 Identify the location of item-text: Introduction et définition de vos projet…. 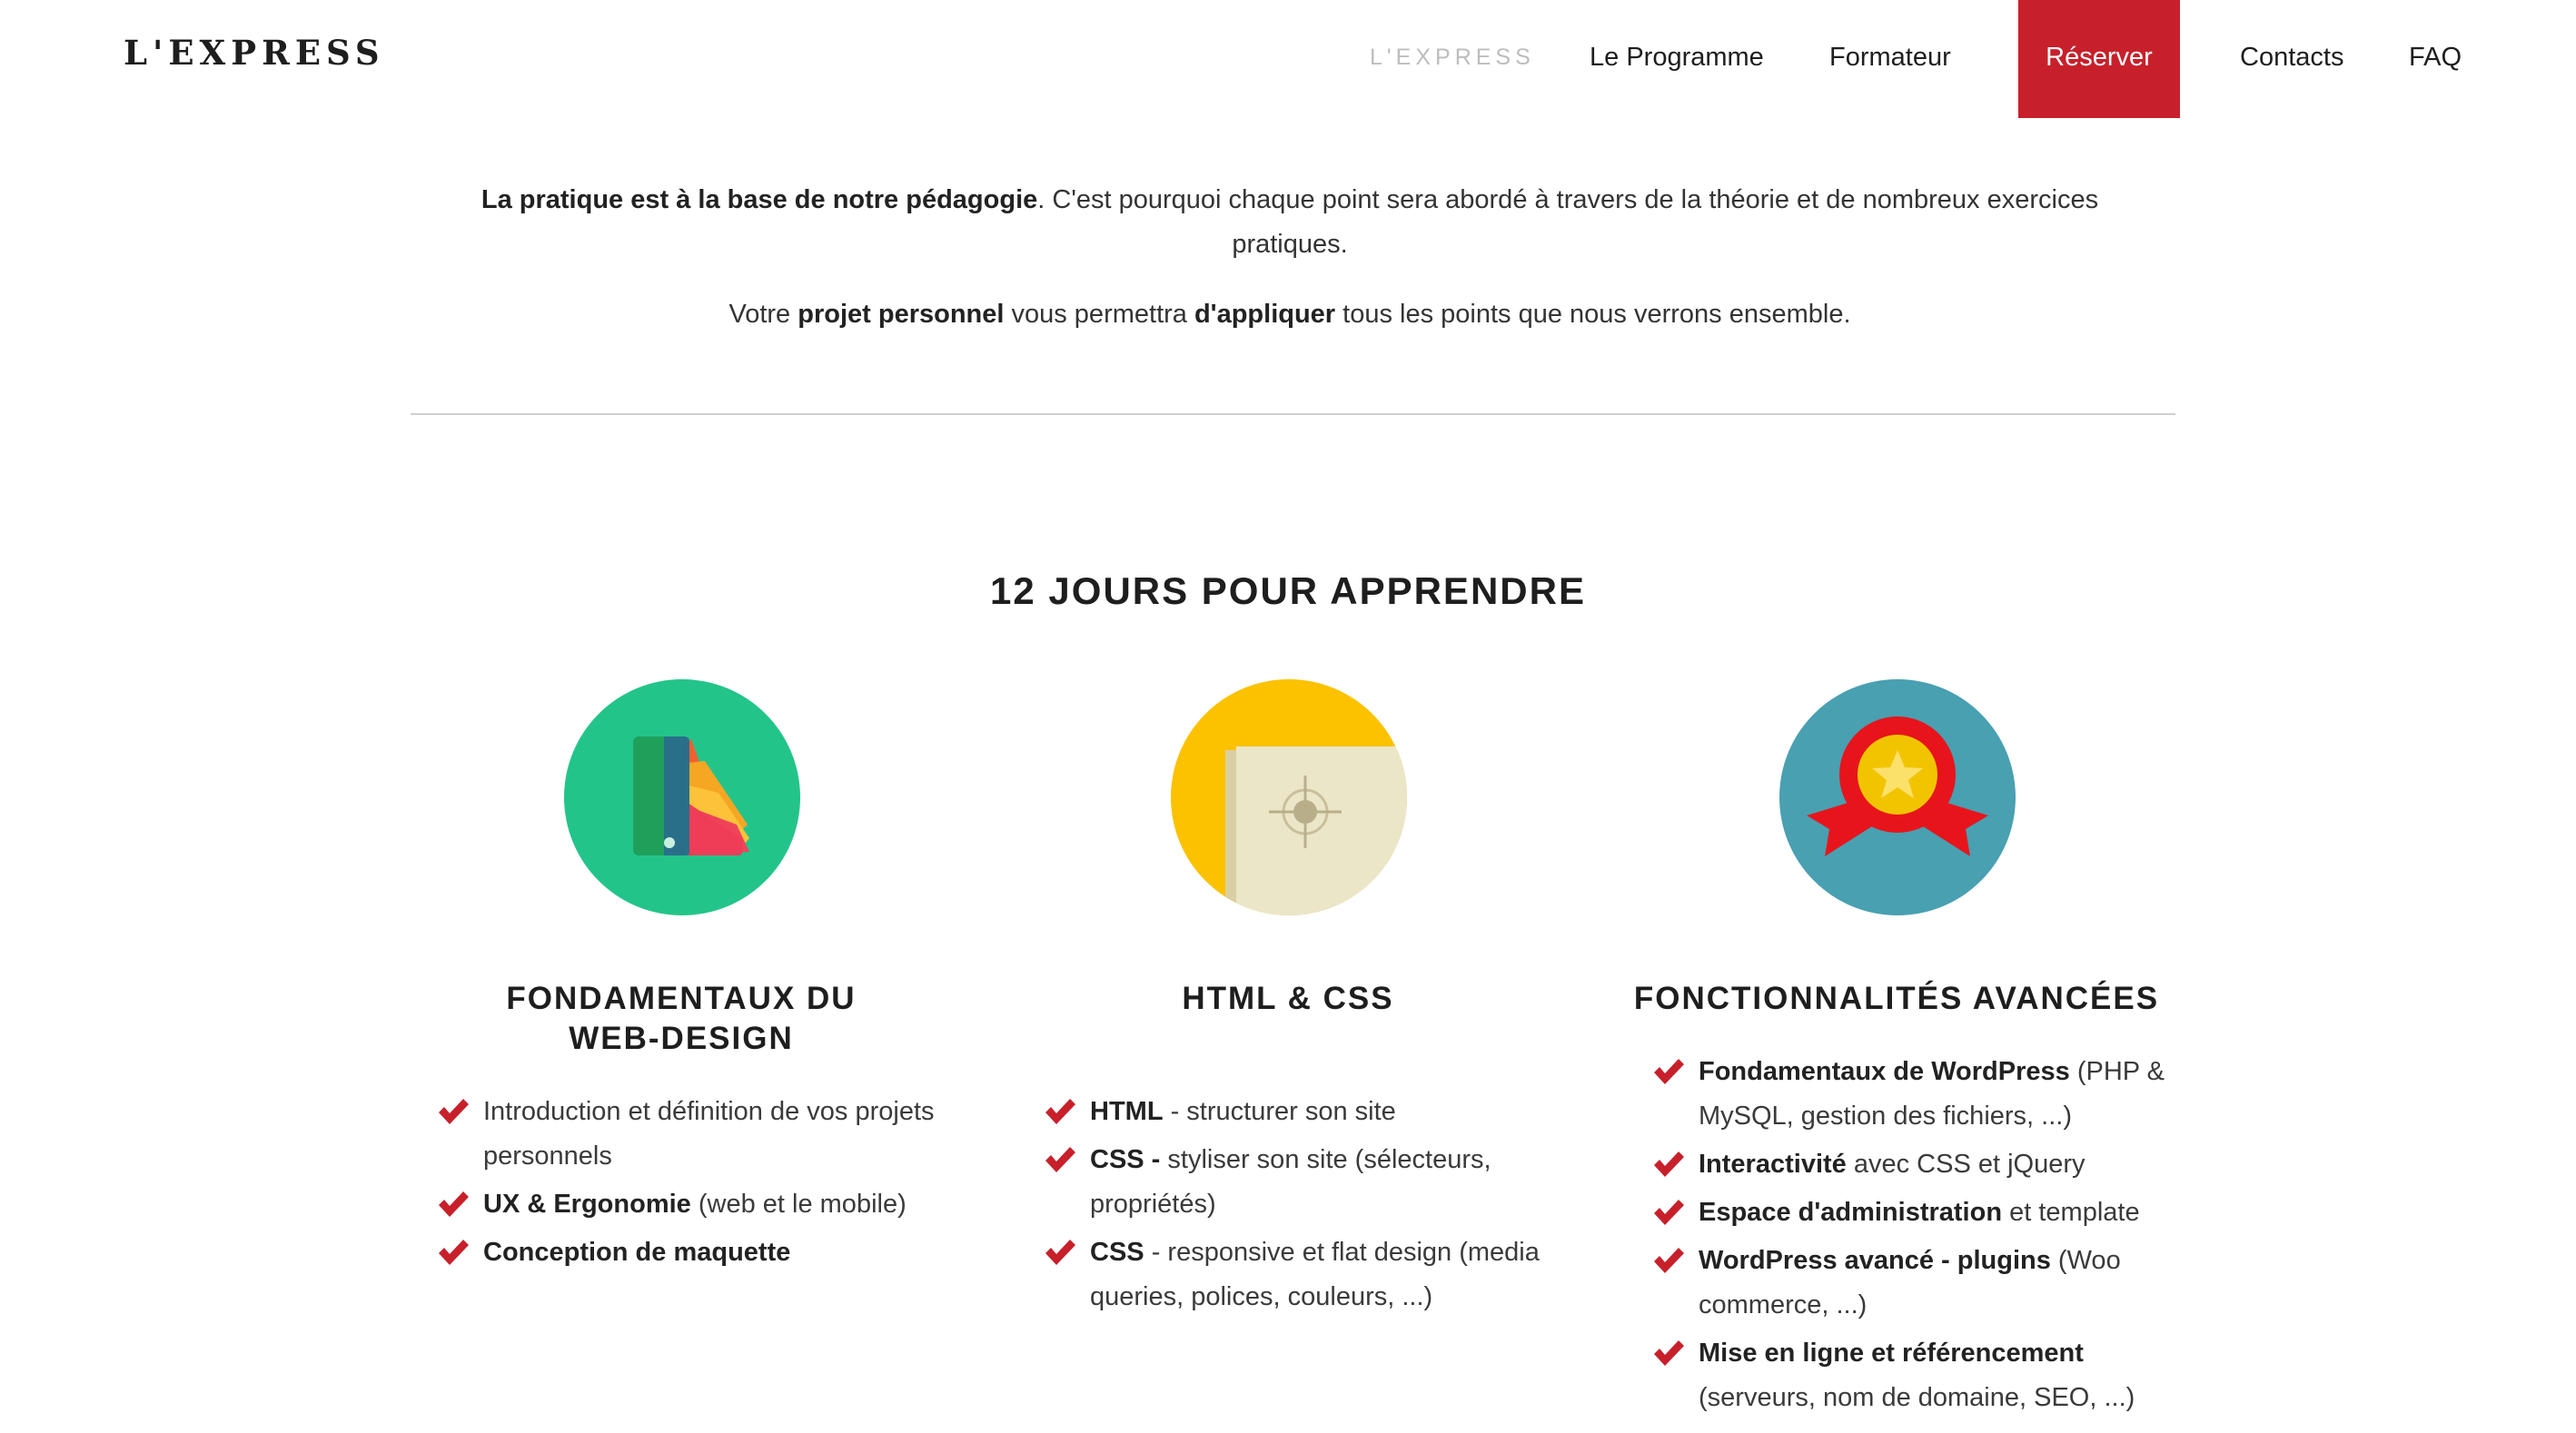
(709, 1134).